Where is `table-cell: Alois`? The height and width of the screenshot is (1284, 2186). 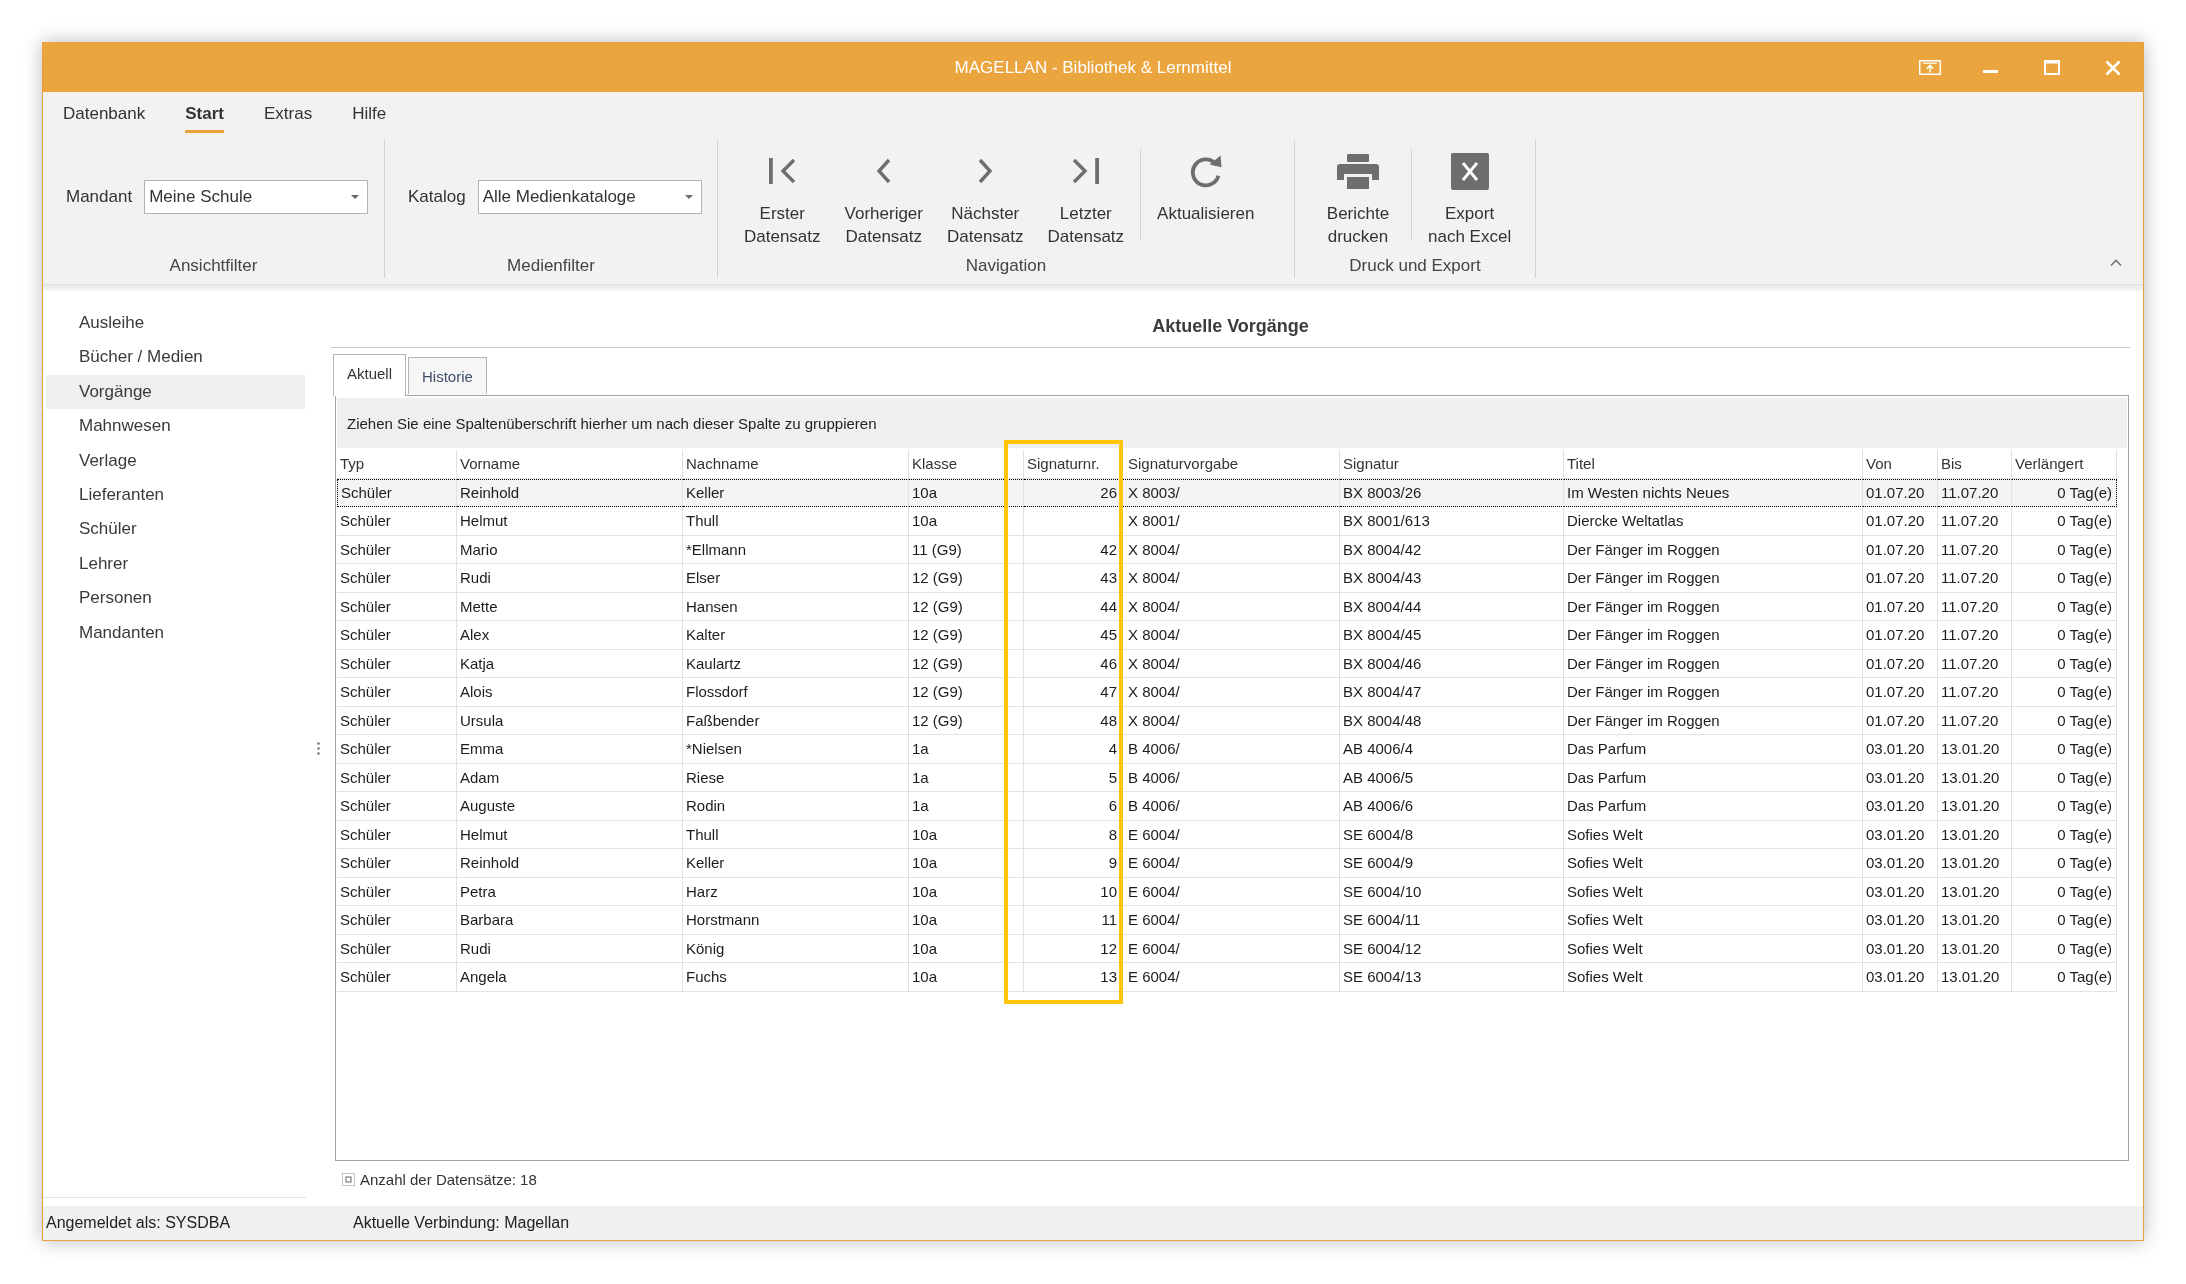 table-cell: Alois is located at coordinates (570, 692).